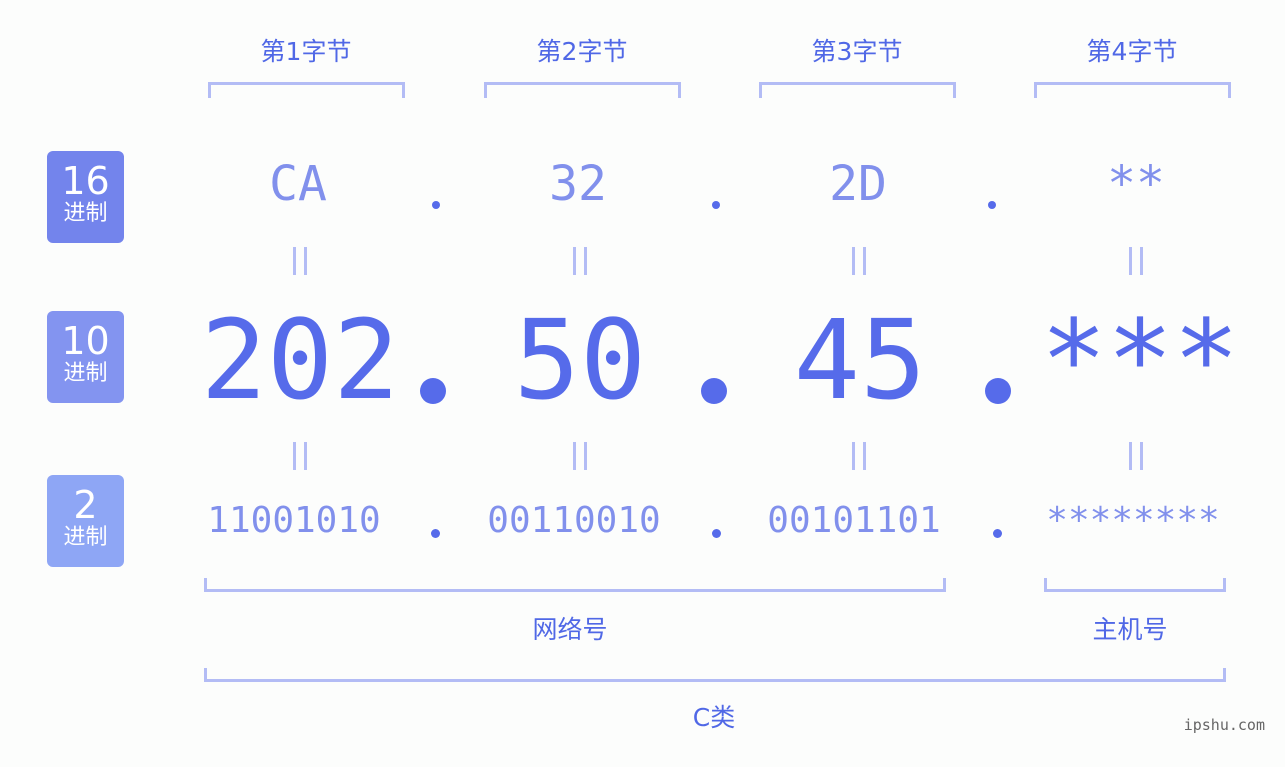 This screenshot has width=1285, height=767. I want to click on byte-header-1: 第1字节, so click(306, 51).